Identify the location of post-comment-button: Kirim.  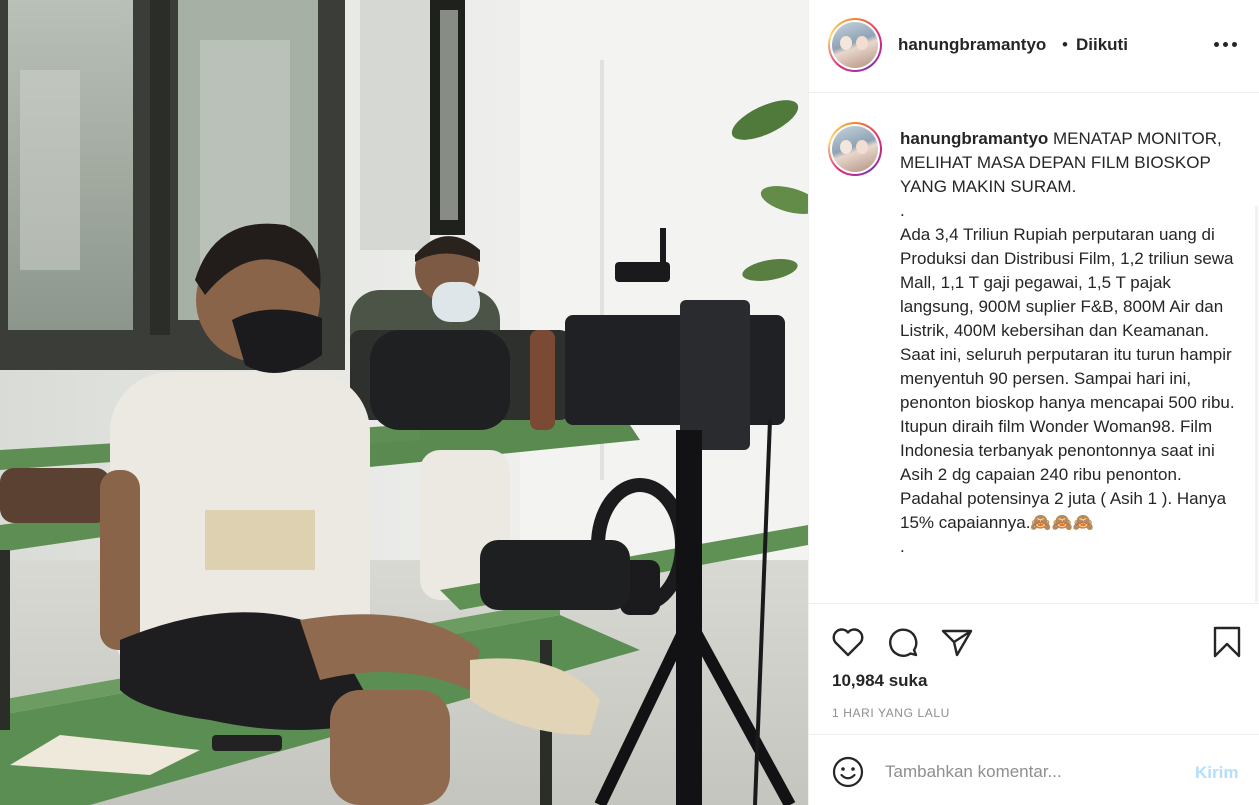
(1216, 773).